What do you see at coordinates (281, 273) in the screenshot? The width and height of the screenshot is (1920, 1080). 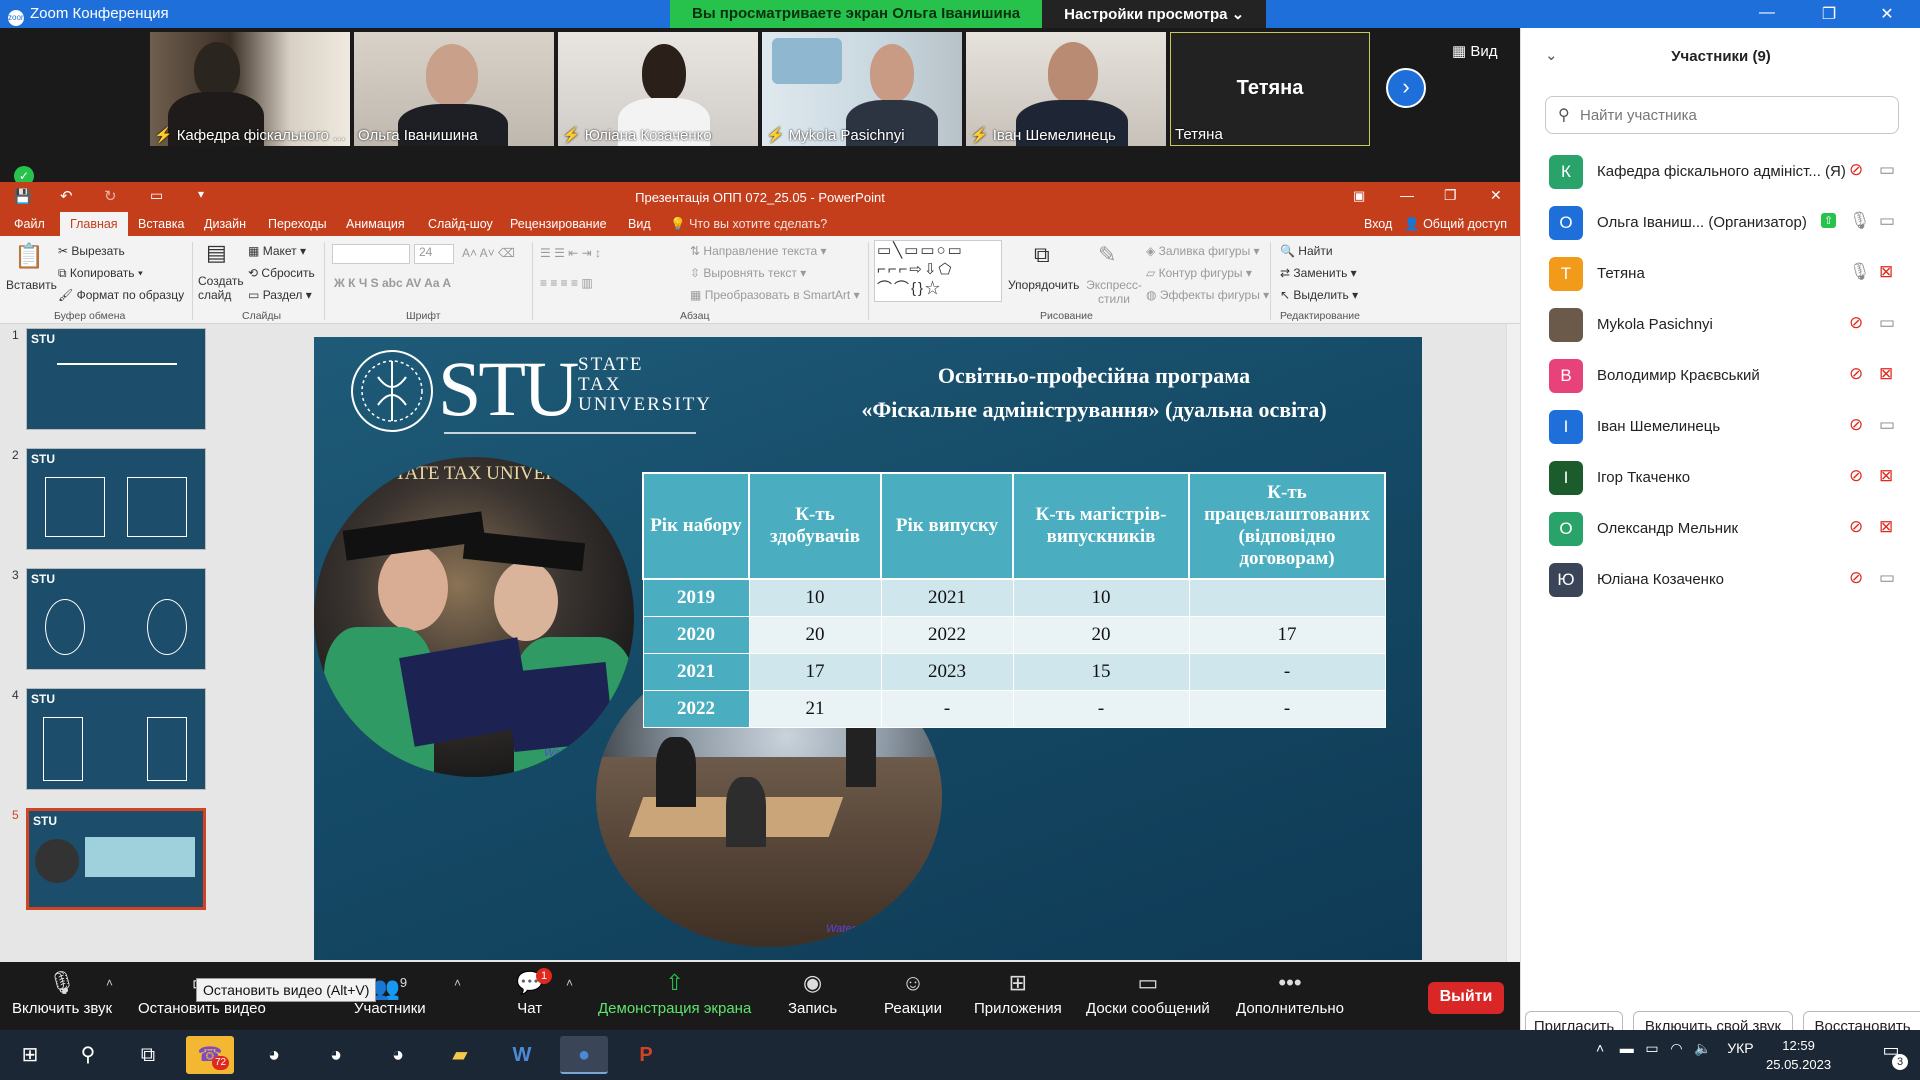 I see `reset-button: ⟲ Сбросить` at bounding box center [281, 273].